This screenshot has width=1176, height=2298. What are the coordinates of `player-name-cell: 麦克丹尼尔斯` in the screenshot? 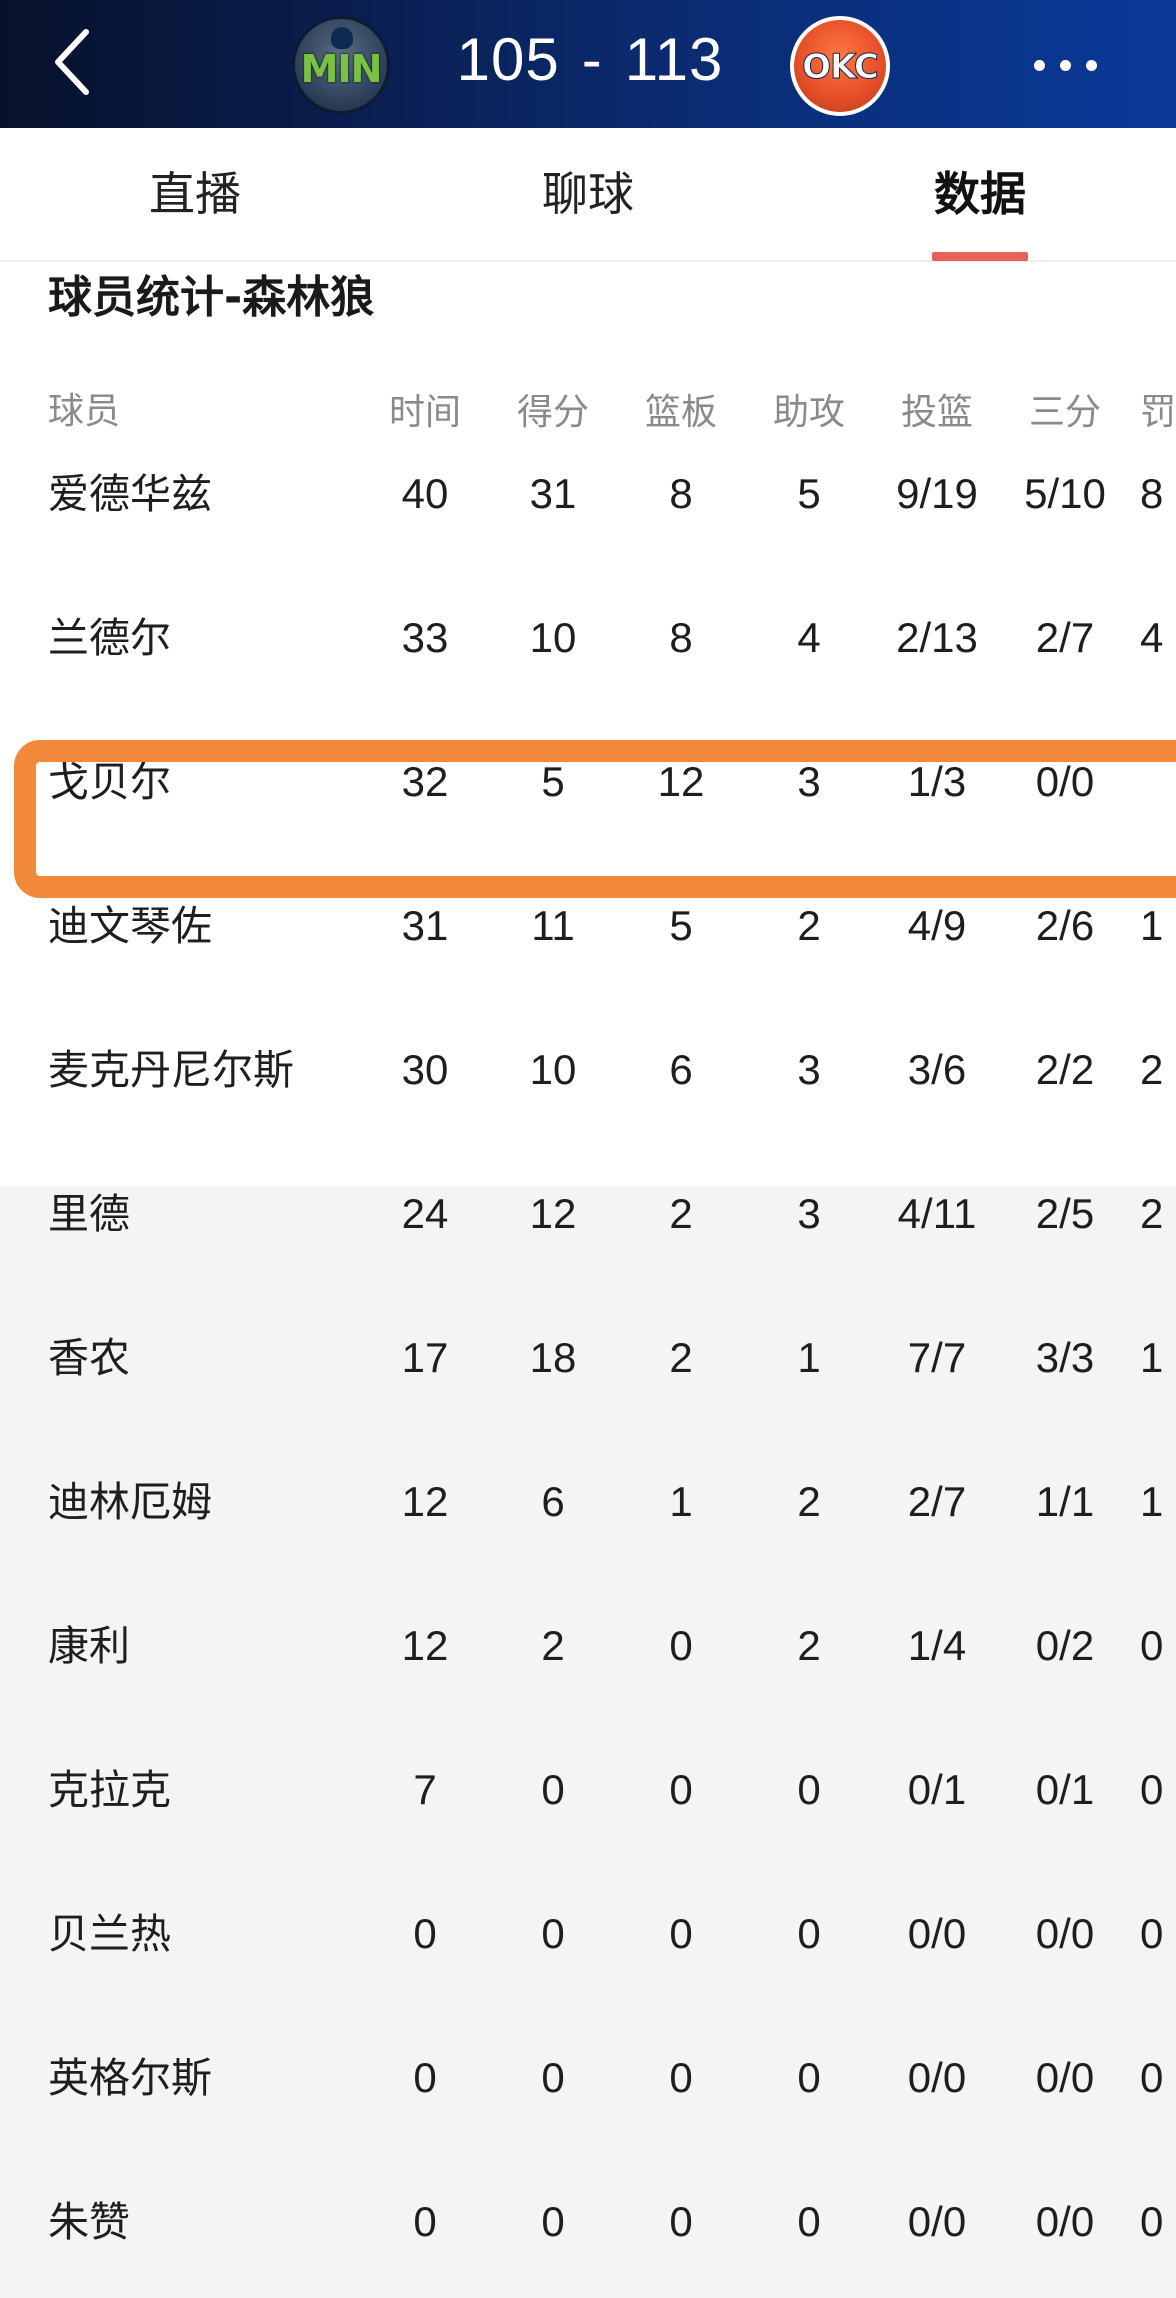 It's located at (171, 1070).